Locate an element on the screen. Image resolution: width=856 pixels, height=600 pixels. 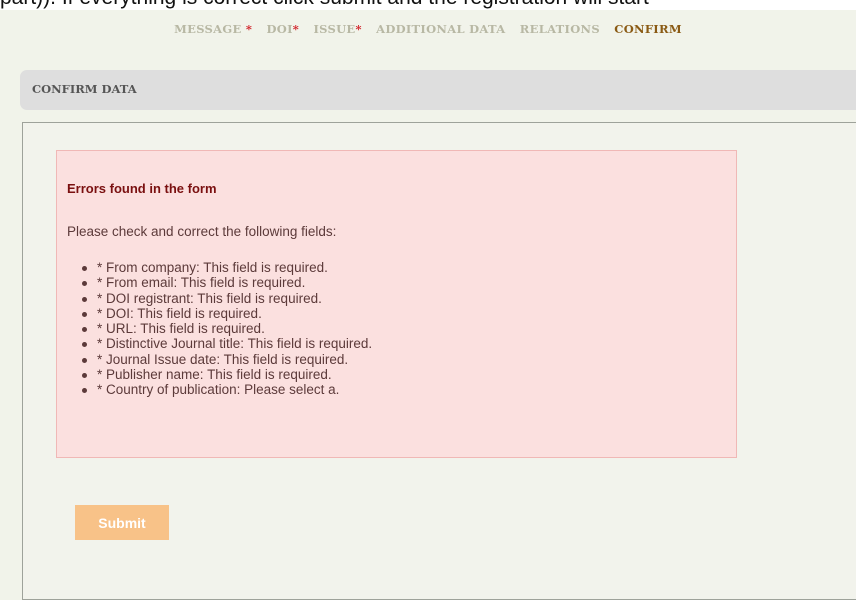
step-message: MESSAGE * is located at coordinates (213, 29).